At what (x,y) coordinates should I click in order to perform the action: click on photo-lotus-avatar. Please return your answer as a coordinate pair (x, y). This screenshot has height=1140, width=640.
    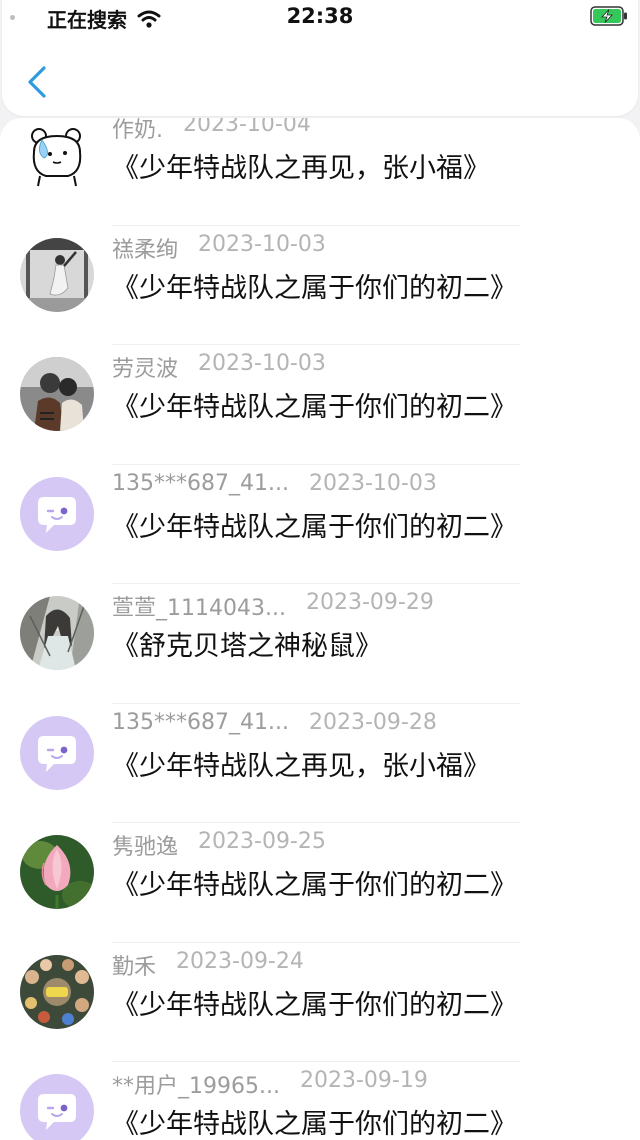
    Looking at the image, I should click on (57, 872).